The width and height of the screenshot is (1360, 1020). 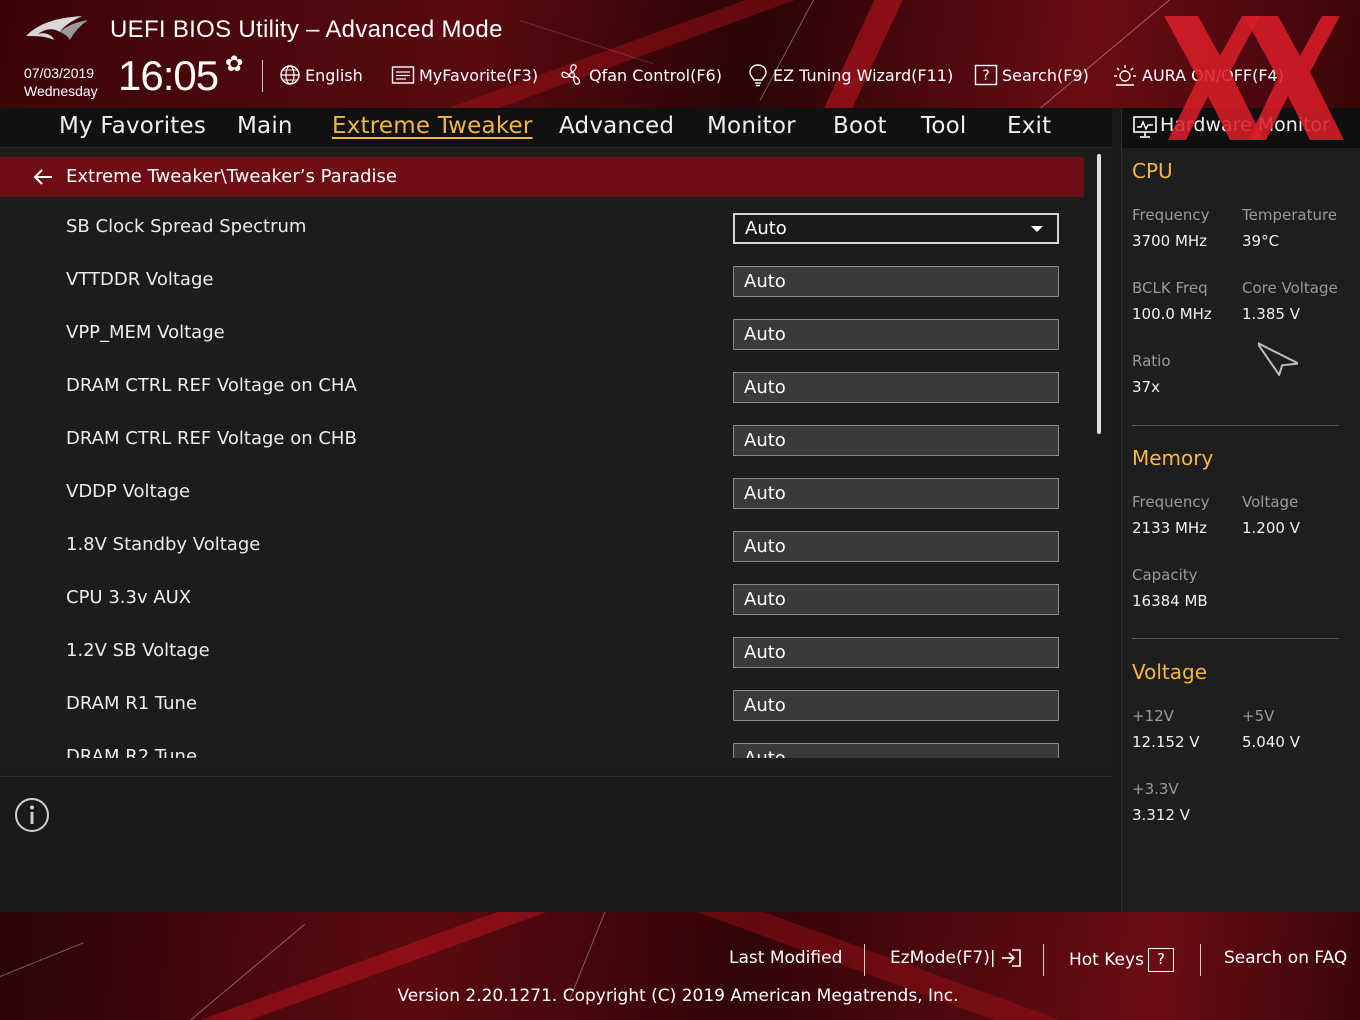 What do you see at coordinates (556, 844) in the screenshot?
I see `help-info-panel` at bounding box center [556, 844].